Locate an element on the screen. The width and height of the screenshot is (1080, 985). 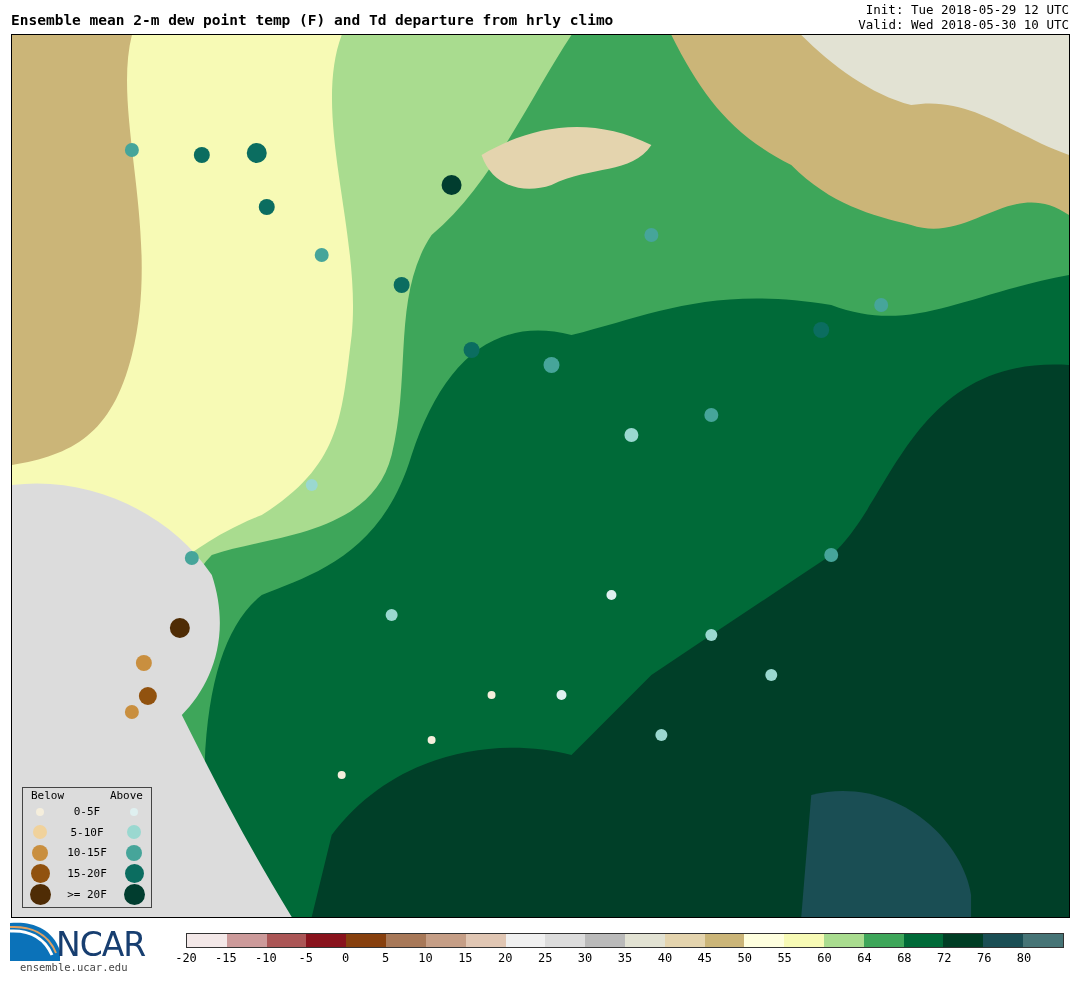
tick-label: 20 is located at coordinates (505, 958).